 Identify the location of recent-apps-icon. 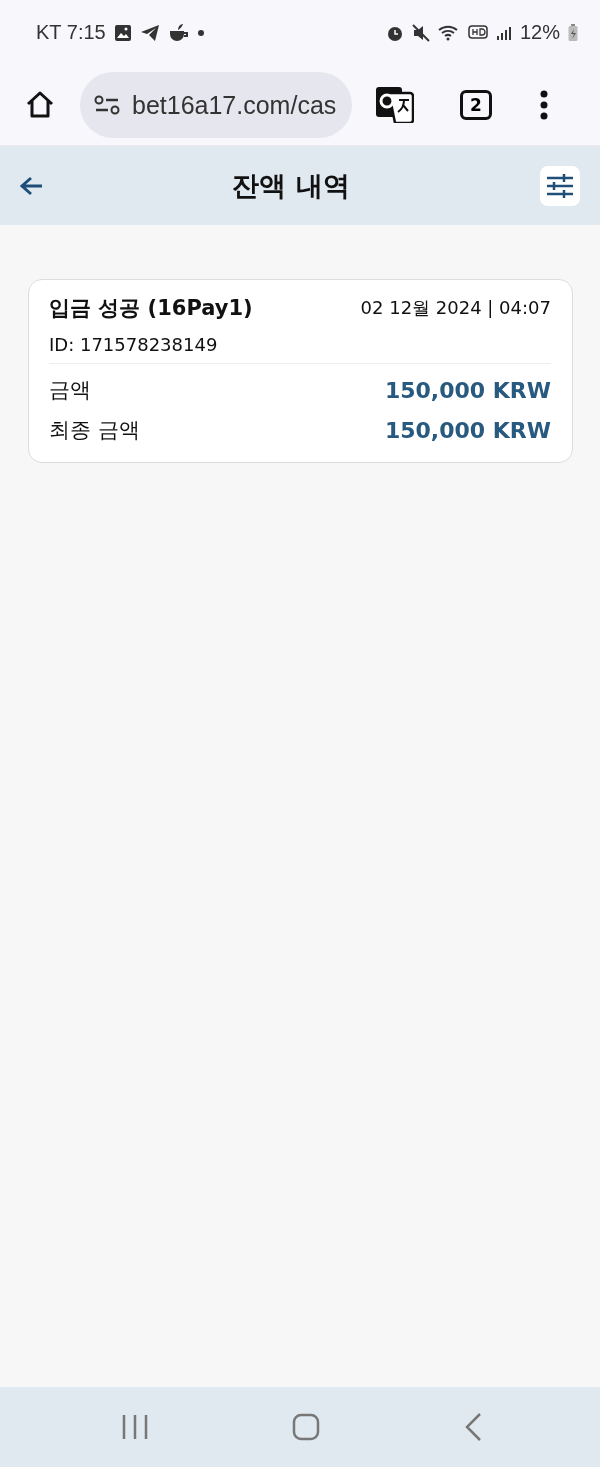
(135, 1427).